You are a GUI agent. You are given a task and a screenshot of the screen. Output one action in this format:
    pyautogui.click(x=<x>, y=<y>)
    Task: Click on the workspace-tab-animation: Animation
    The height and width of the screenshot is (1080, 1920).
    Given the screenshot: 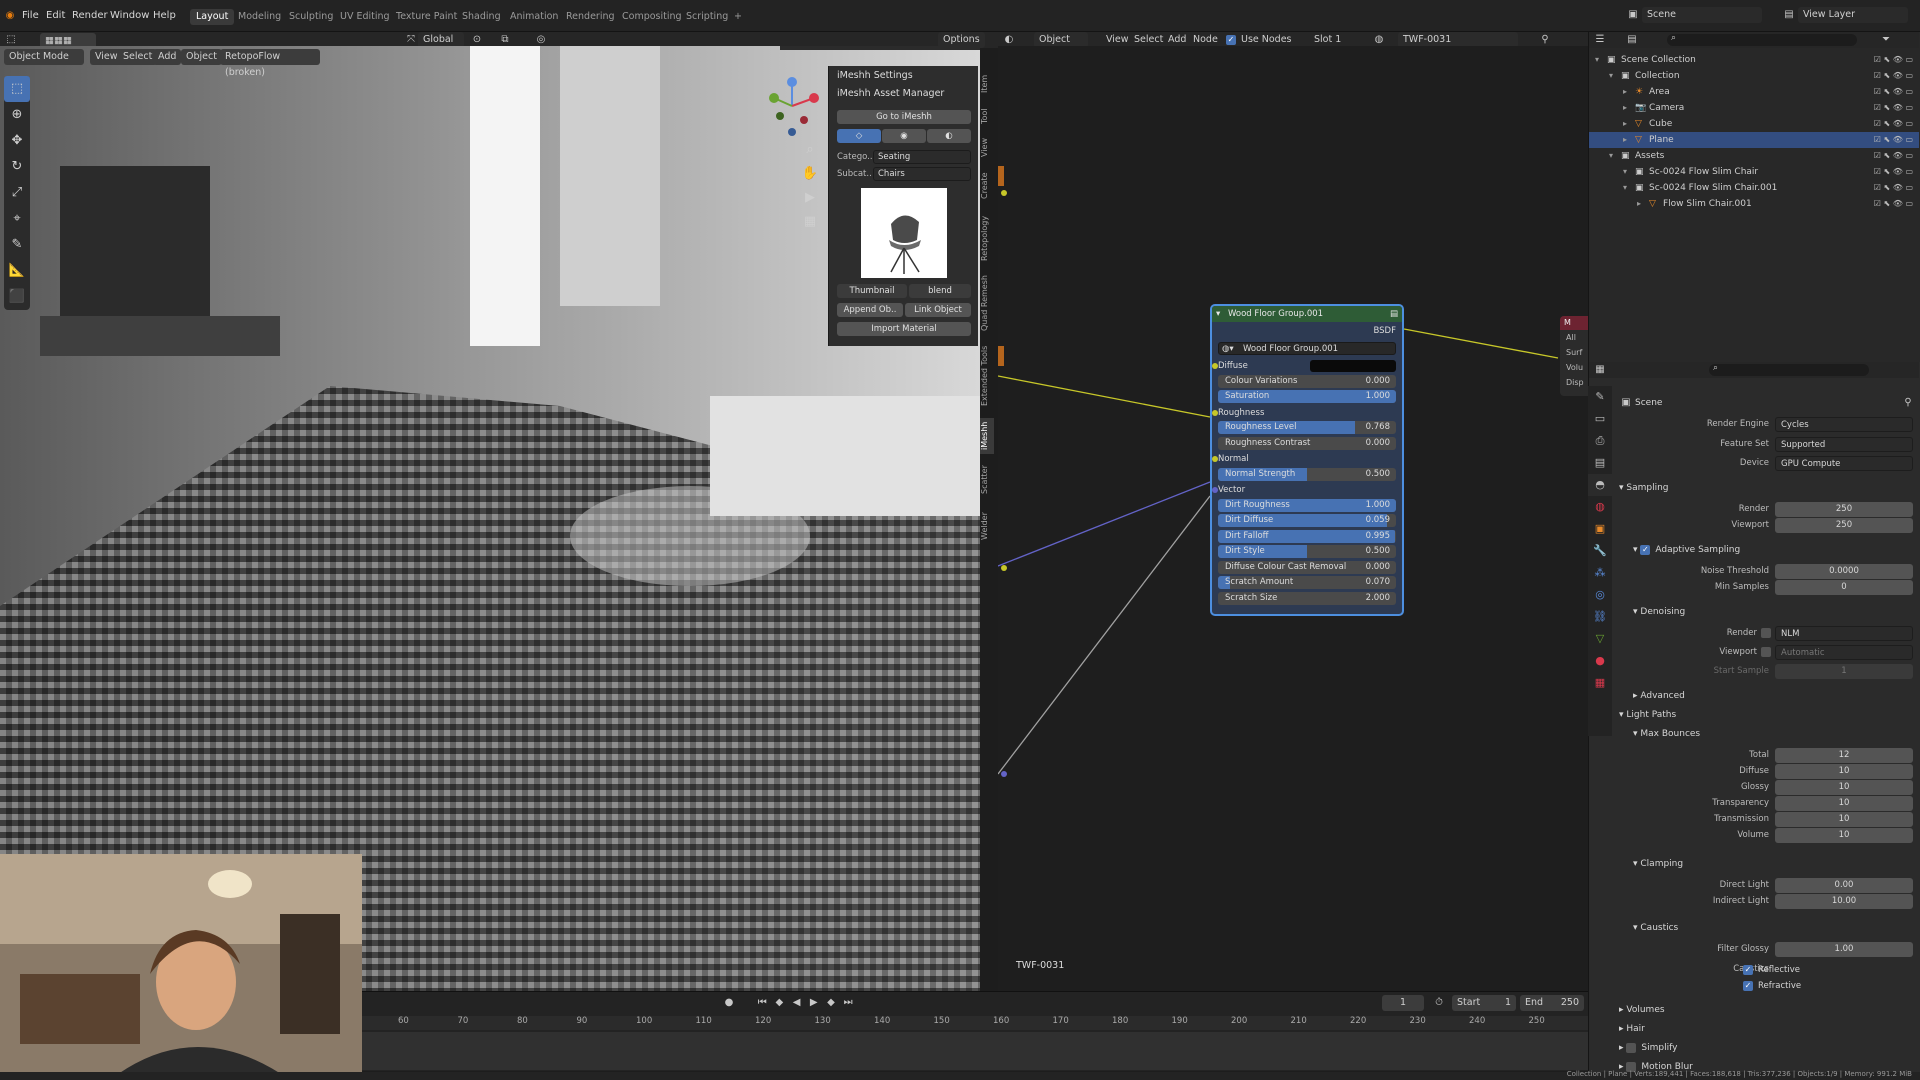 What is the action you would take?
    pyautogui.click(x=534, y=17)
    